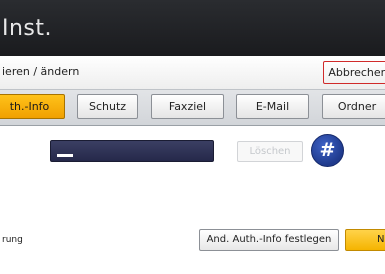 The width and height of the screenshot is (385, 274). I want to click on footer-label: rung, so click(12, 240).